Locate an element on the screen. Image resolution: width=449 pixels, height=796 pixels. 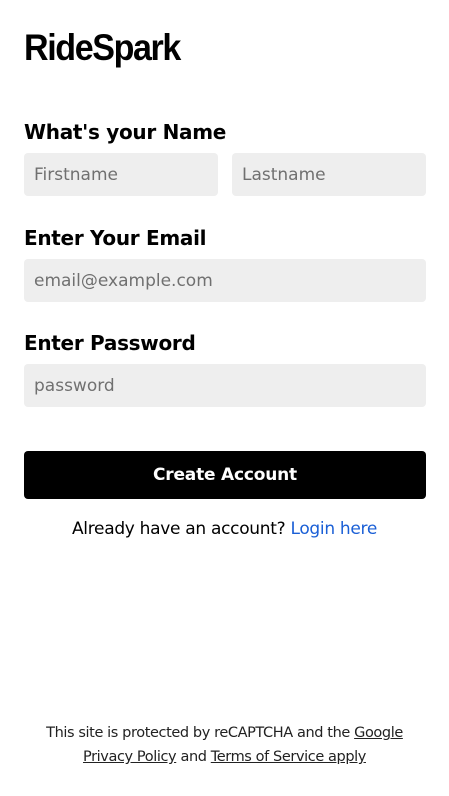
google-link: Google is located at coordinates (378, 733).